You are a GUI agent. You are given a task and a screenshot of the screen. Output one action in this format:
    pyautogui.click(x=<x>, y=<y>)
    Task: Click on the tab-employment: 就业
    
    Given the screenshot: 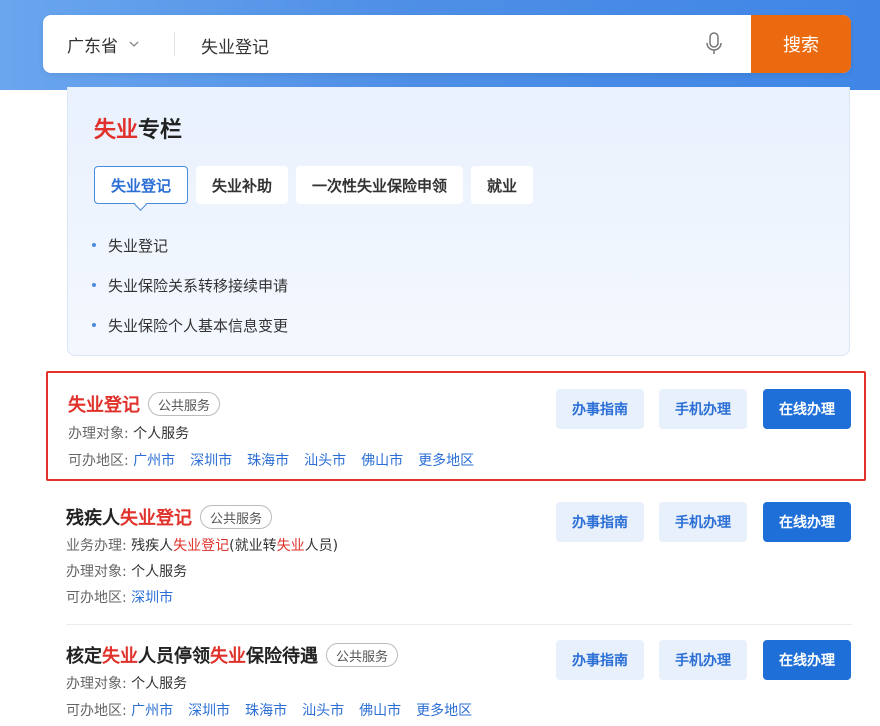 What is the action you would take?
    pyautogui.click(x=502, y=185)
    